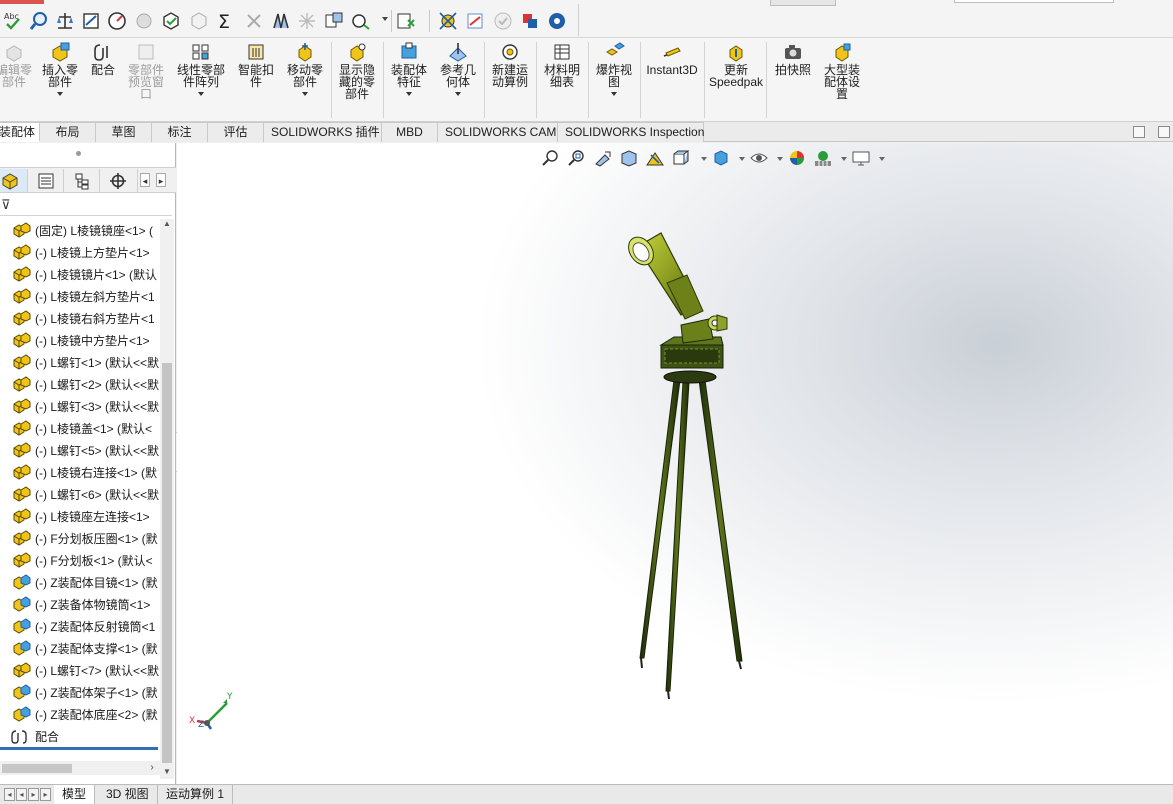  Describe the element at coordinates (672, 59) in the screenshot. I see `instant3d-button: Instant3D` at that location.